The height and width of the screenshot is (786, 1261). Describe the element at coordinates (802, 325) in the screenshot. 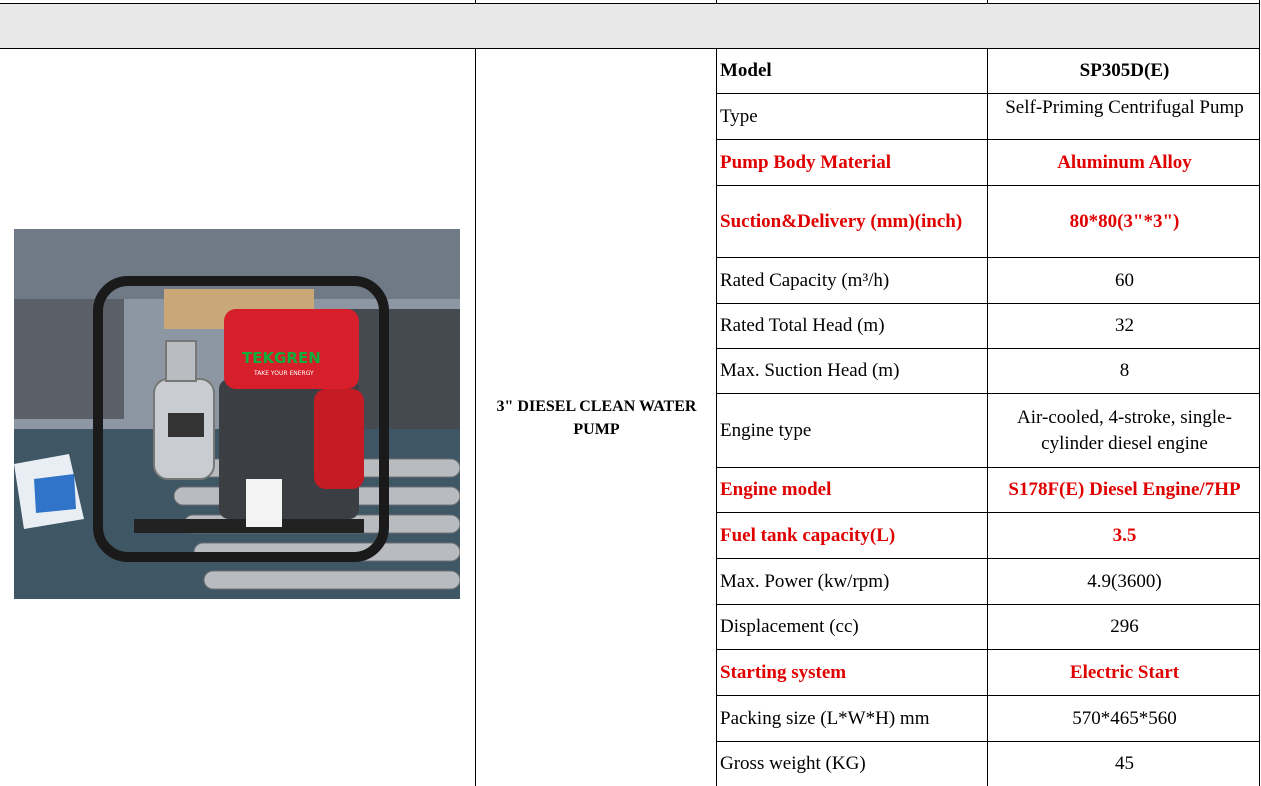

I see `spec-label-rated-total-head: Rated Total Head (m)` at that location.